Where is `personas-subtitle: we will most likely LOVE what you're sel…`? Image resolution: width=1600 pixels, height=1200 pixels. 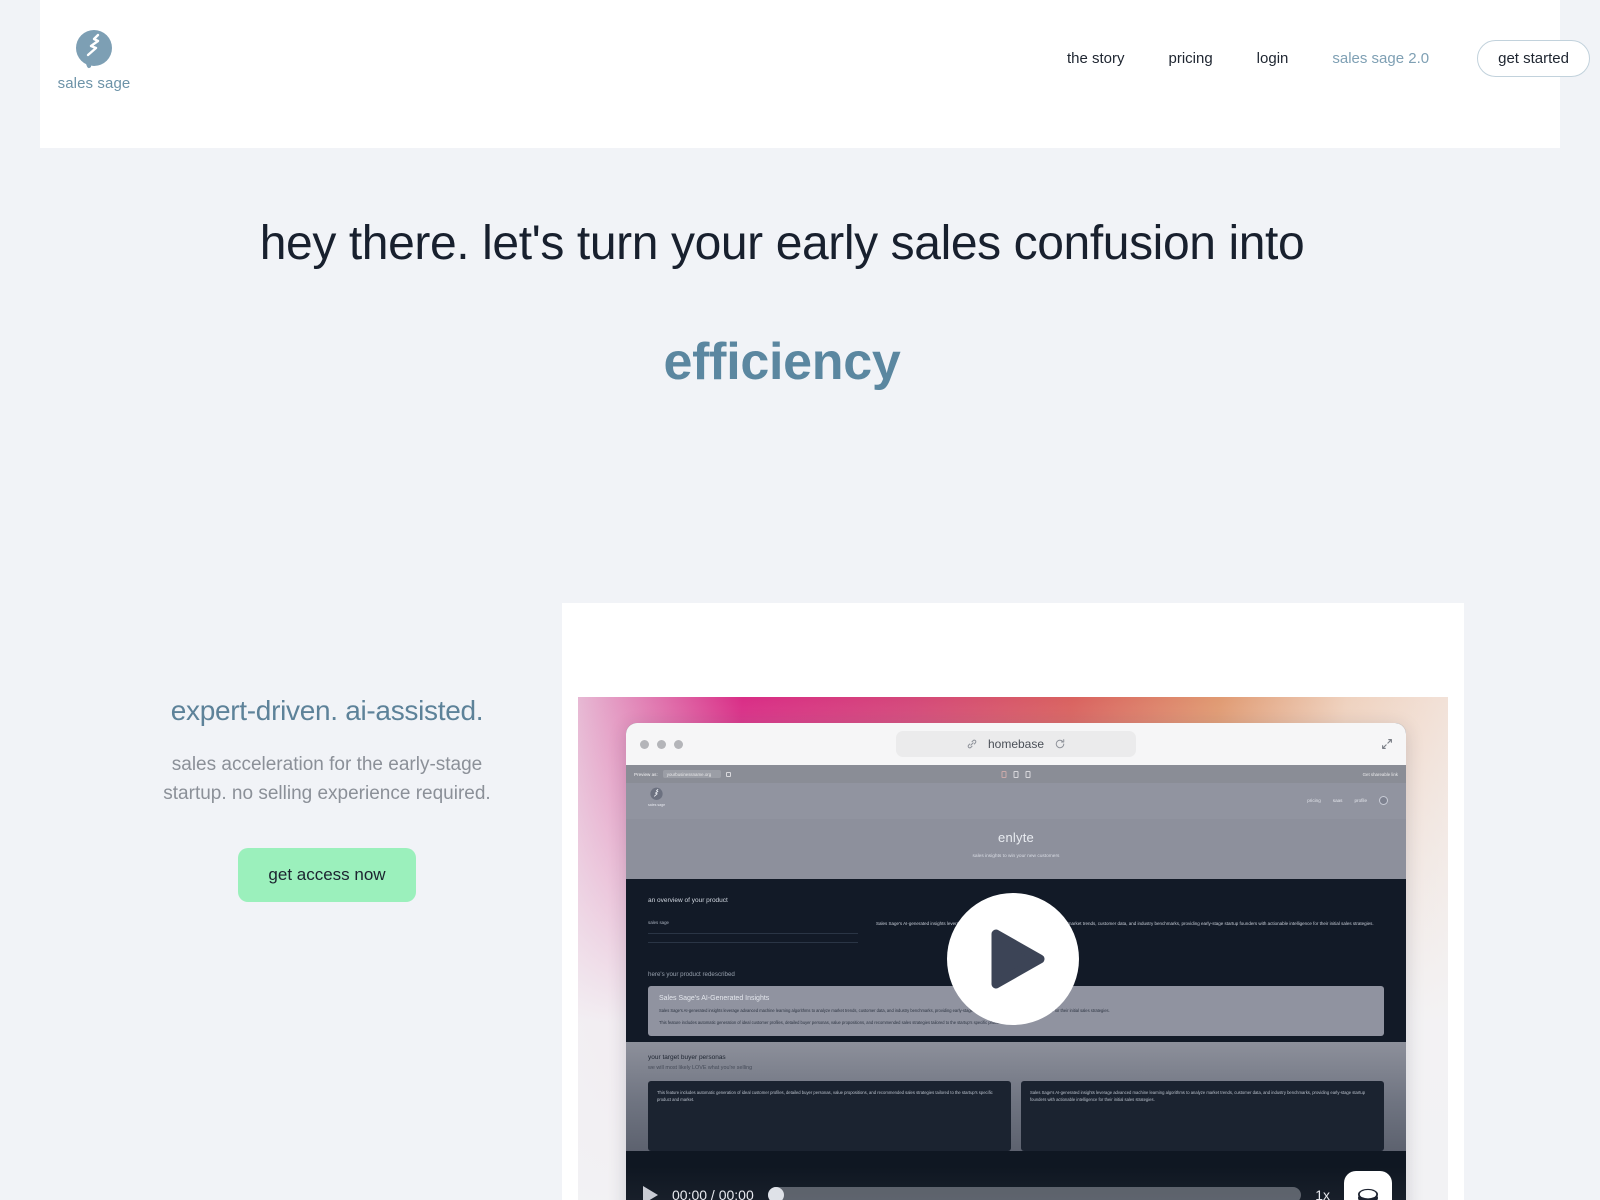 personas-subtitle: we will most likely LOVE what you're sel… is located at coordinates (700, 1068).